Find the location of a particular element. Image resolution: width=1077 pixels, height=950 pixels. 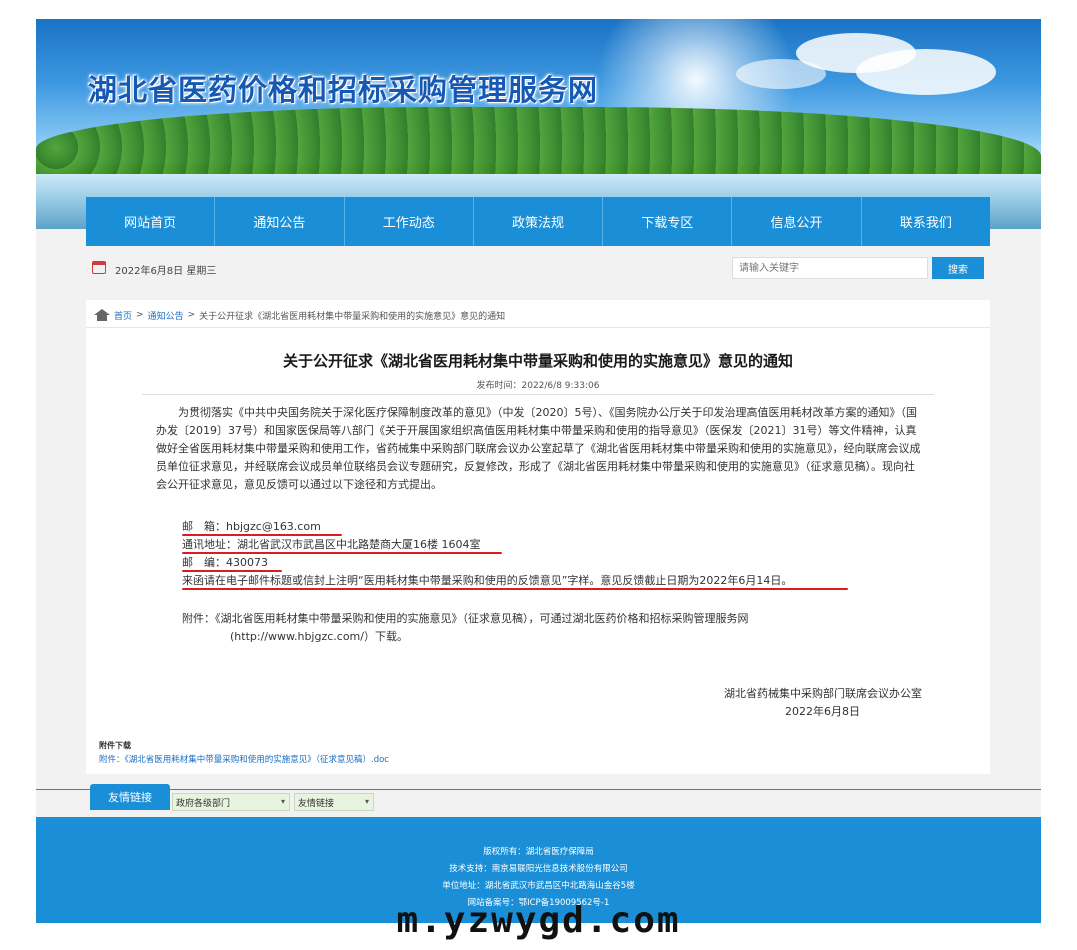

download-title: 附件下载 is located at coordinates (115, 745).